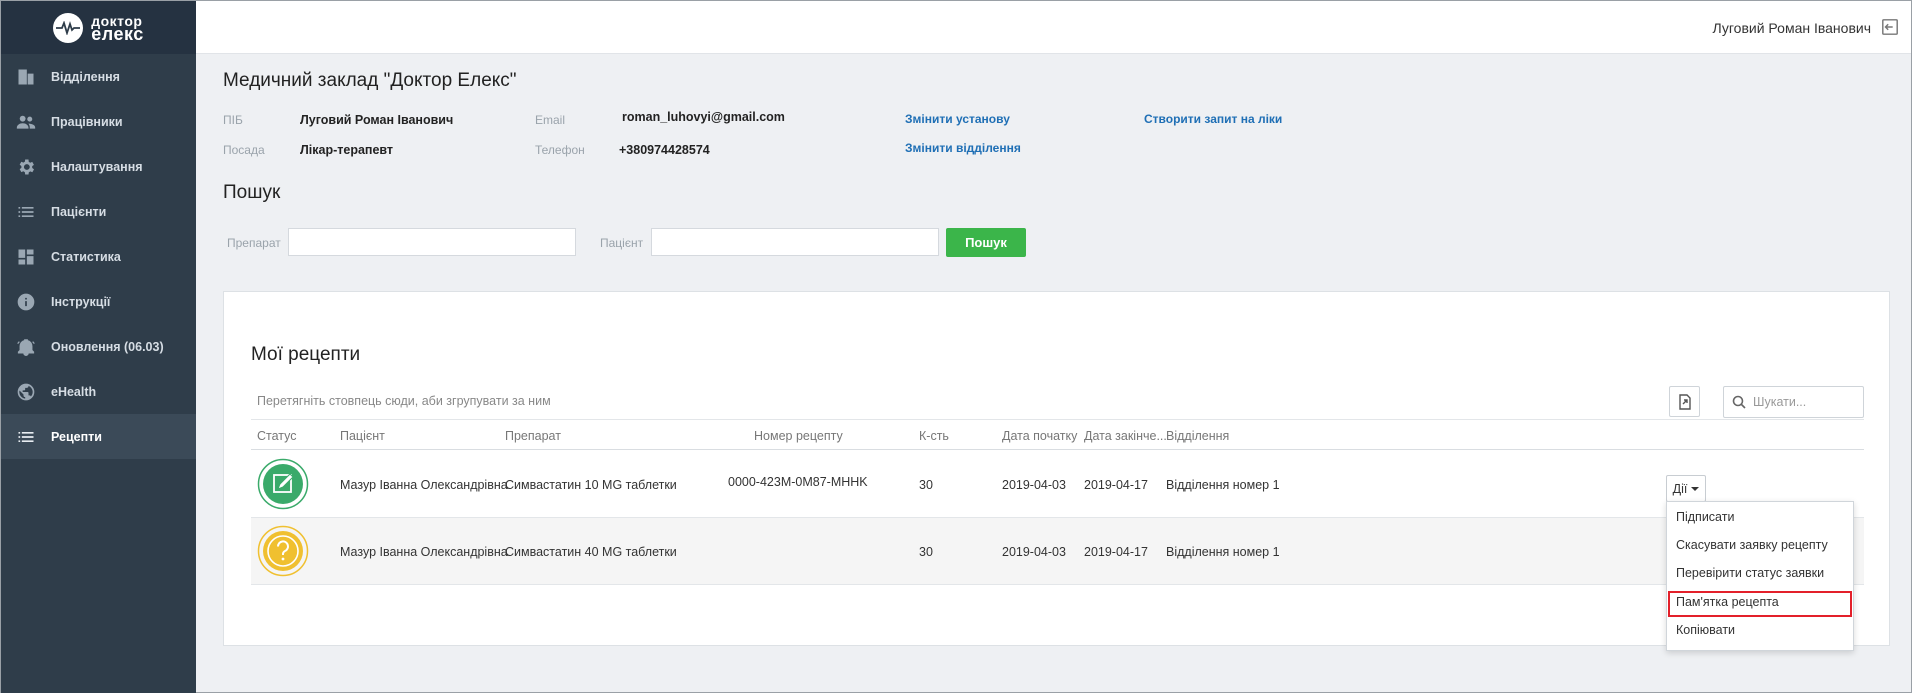 The width and height of the screenshot is (1912, 693). I want to click on col-qty: К-сть, so click(934, 436).